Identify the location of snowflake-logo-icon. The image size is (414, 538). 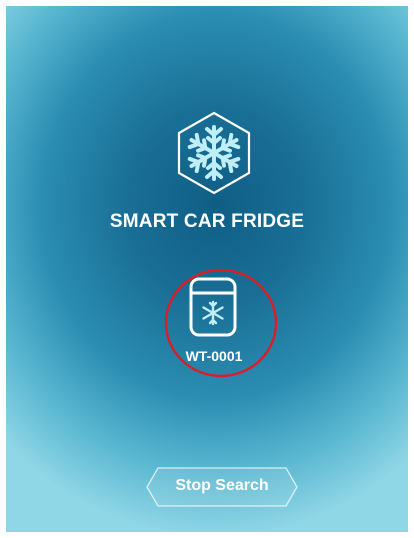
(214, 153).